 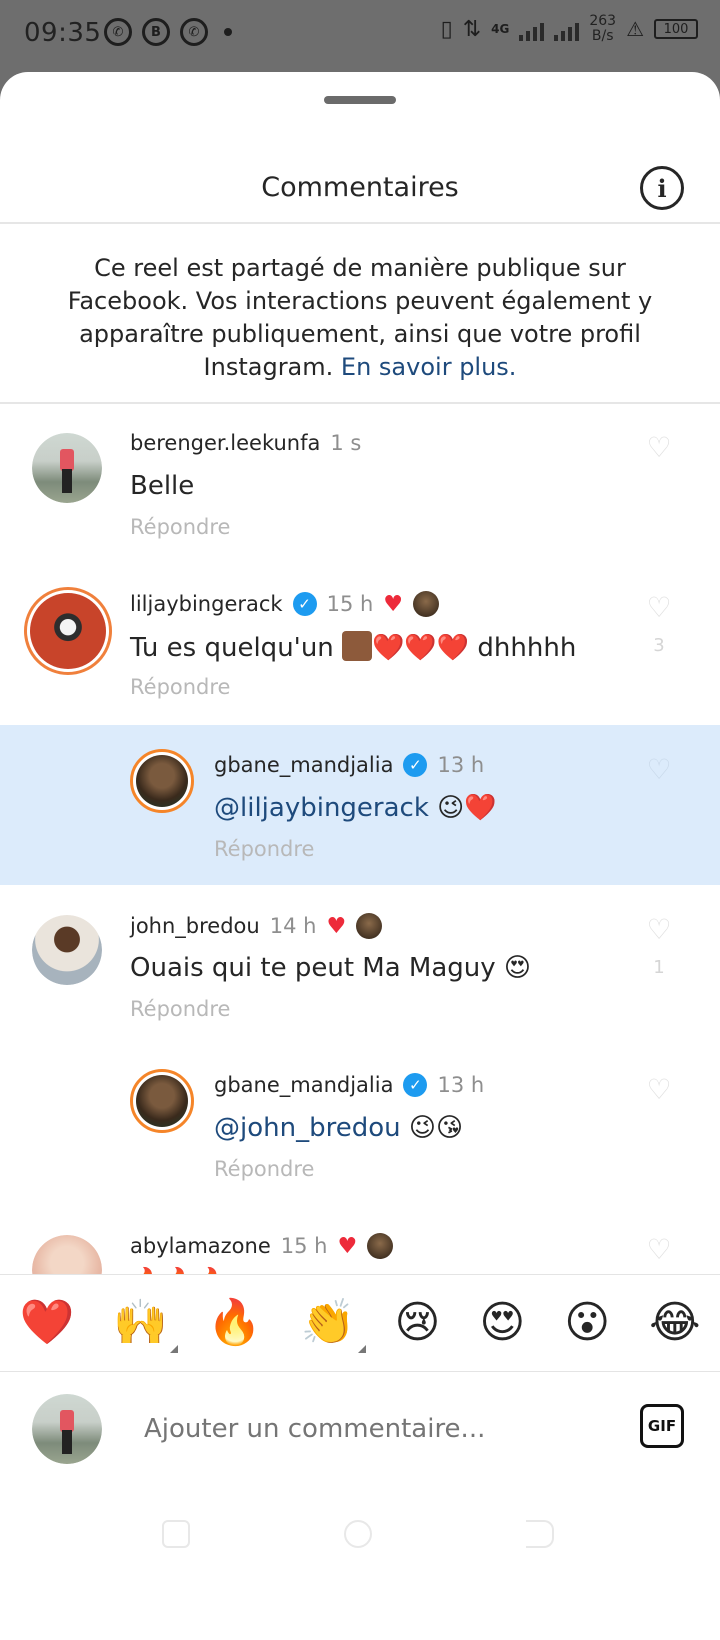 I want to click on comment-time: 1 s, so click(x=346, y=443).